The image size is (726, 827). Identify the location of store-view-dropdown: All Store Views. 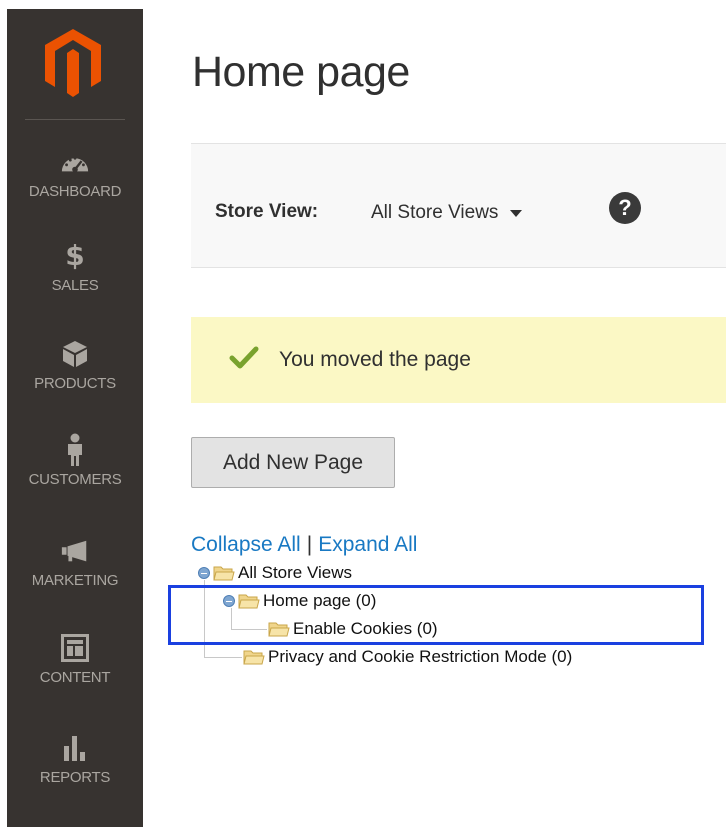
(447, 213).